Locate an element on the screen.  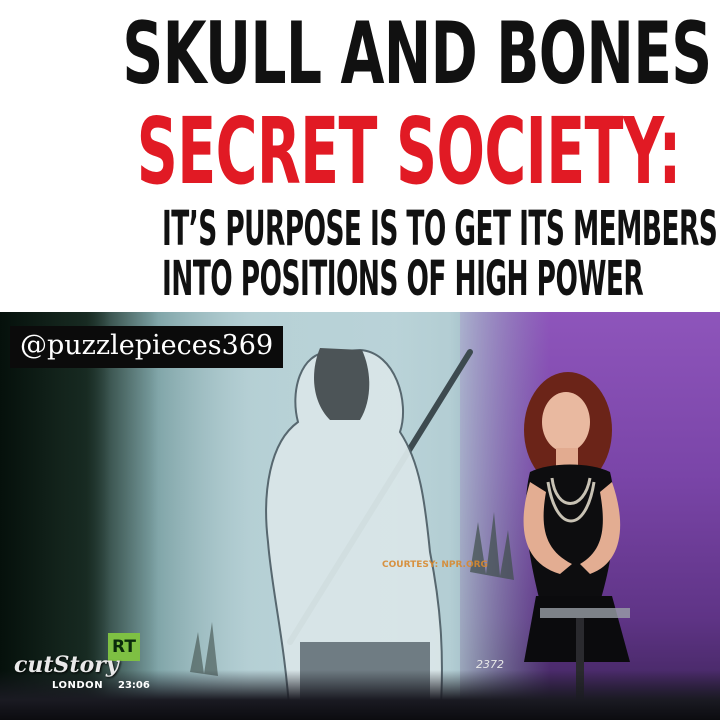
stool is located at coordinates (585, 613).